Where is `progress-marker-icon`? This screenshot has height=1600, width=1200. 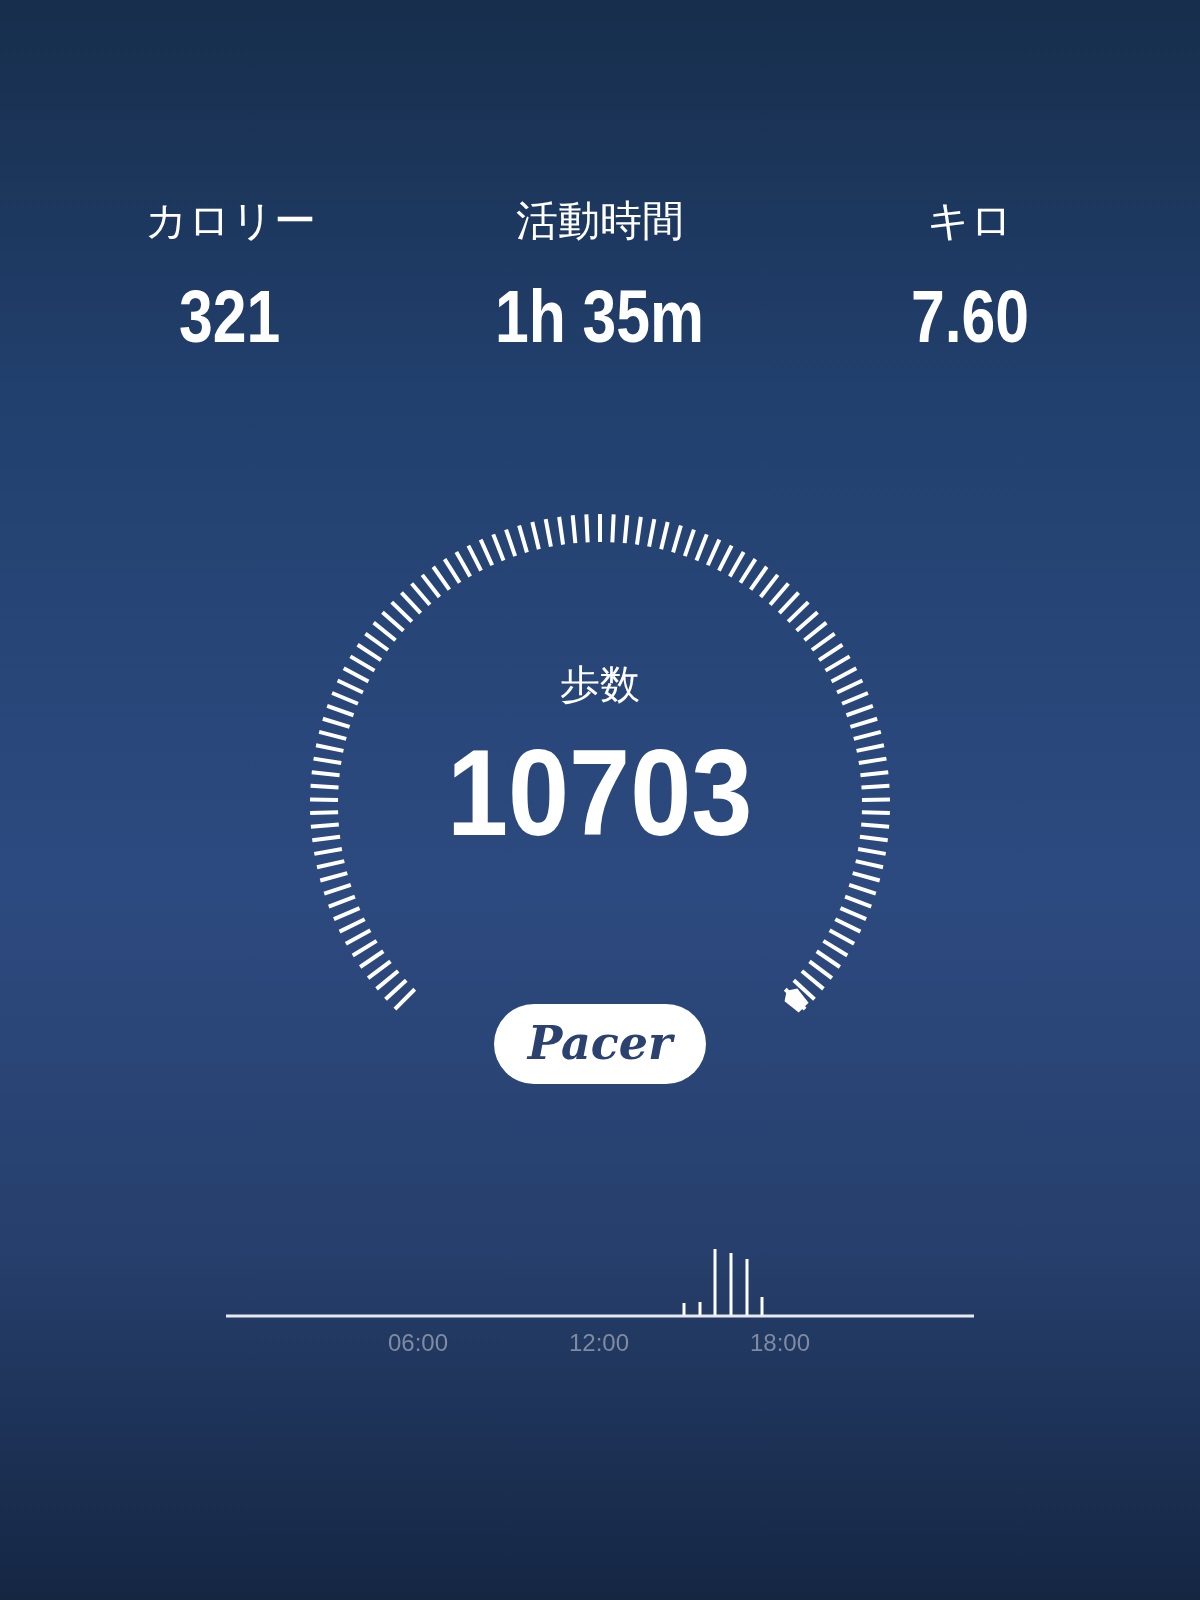 progress-marker-icon is located at coordinates (796, 1000).